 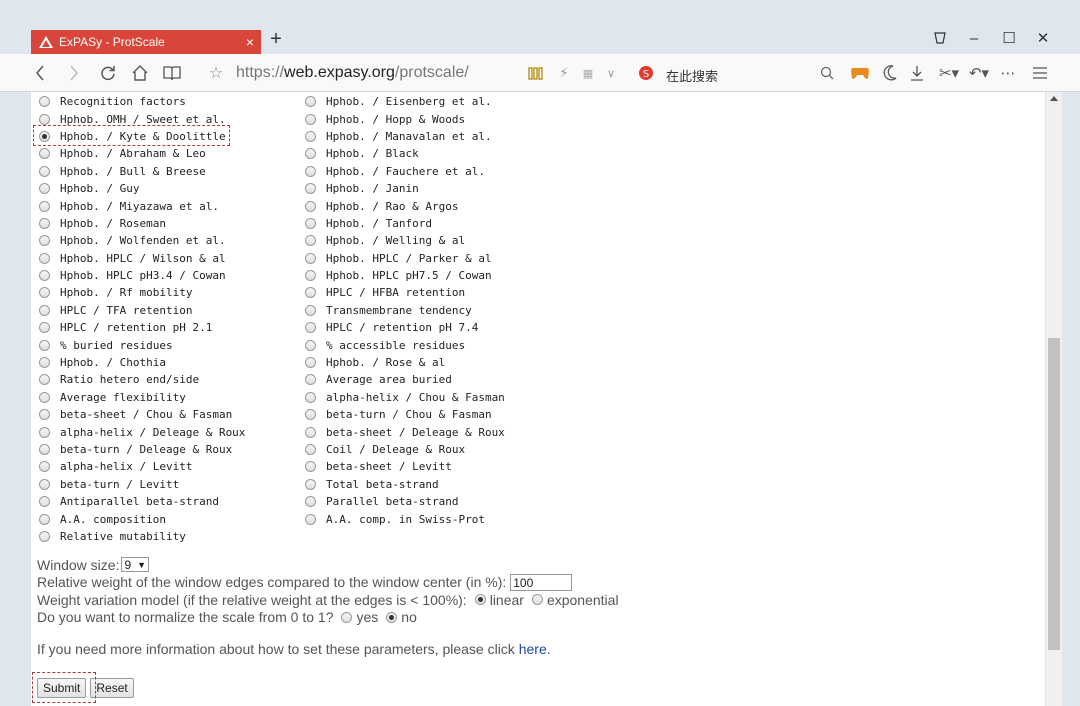 What do you see at coordinates (1043, 38) in the screenshot?
I see `window-close-button: ✕` at bounding box center [1043, 38].